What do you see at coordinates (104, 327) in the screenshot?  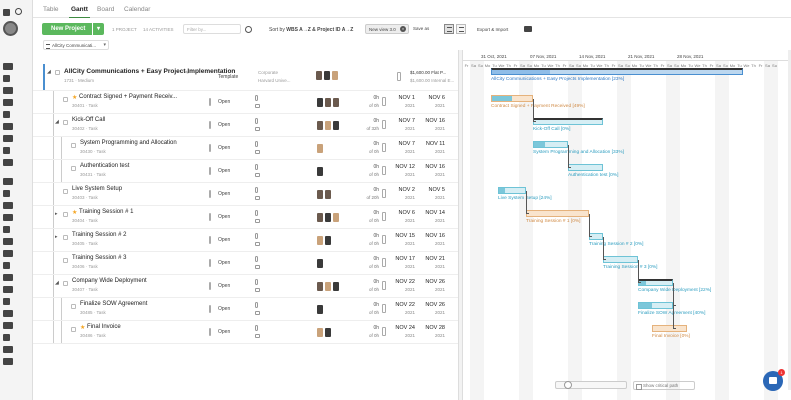 I see `task-title: Final Invoice` at bounding box center [104, 327].